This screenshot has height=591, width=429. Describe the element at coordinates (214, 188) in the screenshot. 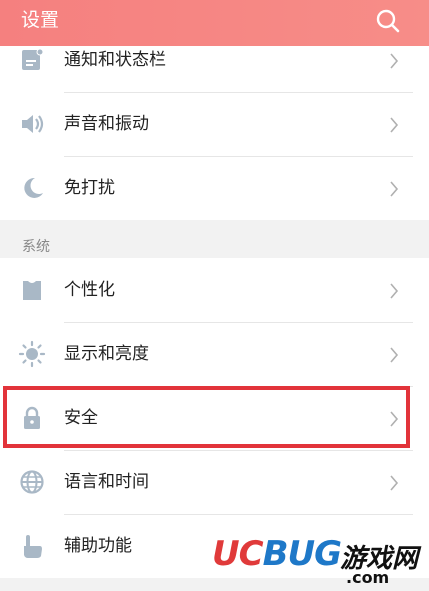

I see `settings-item-dnd: 免打扰` at that location.